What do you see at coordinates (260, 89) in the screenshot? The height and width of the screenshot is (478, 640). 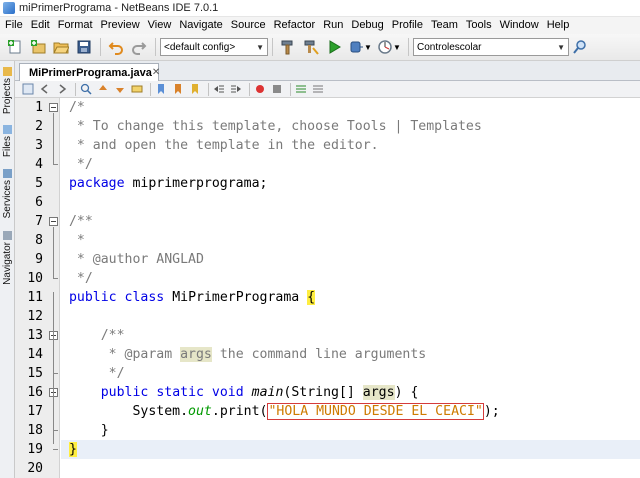 I see `start-macro-button` at bounding box center [260, 89].